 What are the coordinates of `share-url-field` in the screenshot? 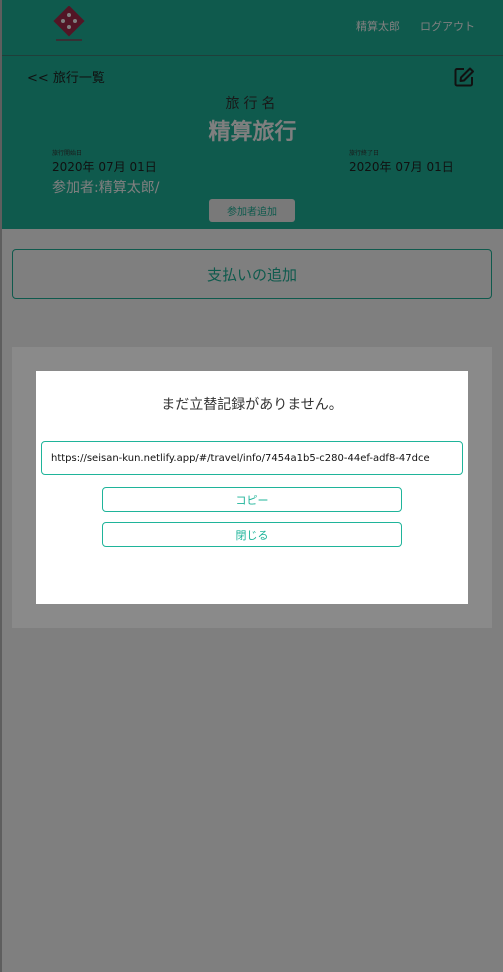 It's located at (252, 458).